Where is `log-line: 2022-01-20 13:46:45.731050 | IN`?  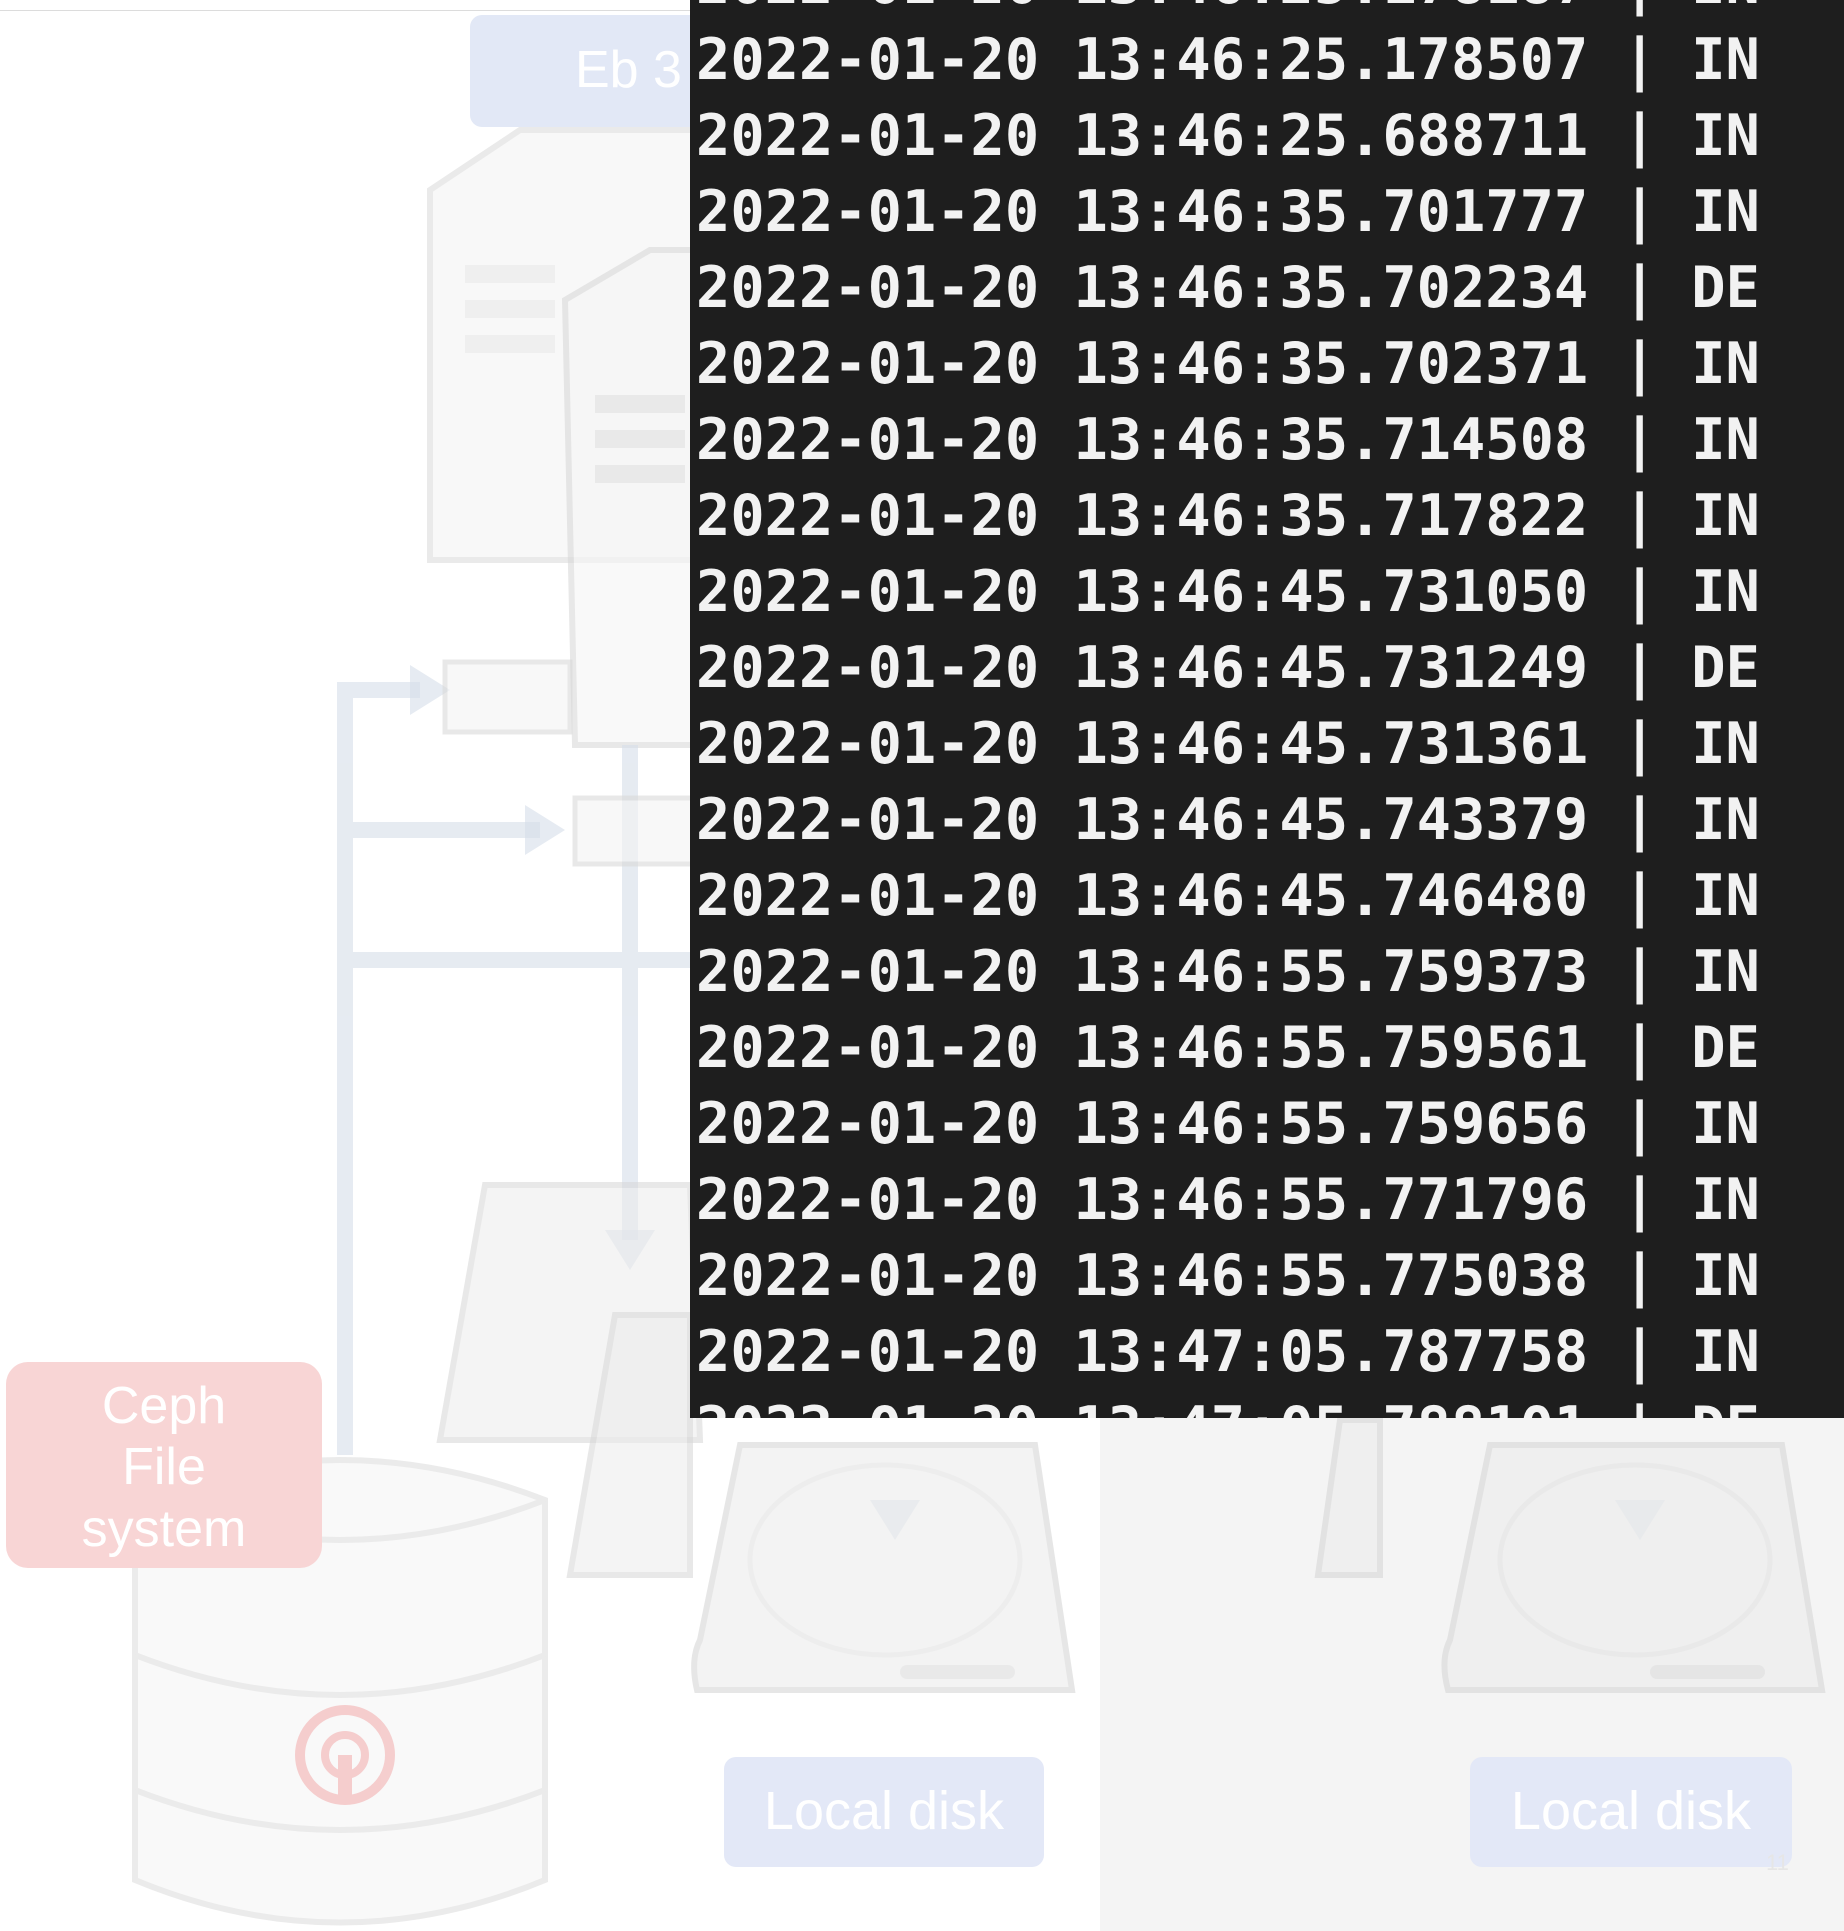 log-line: 2022-01-20 13:46:45.731050 | IN is located at coordinates (1228, 592).